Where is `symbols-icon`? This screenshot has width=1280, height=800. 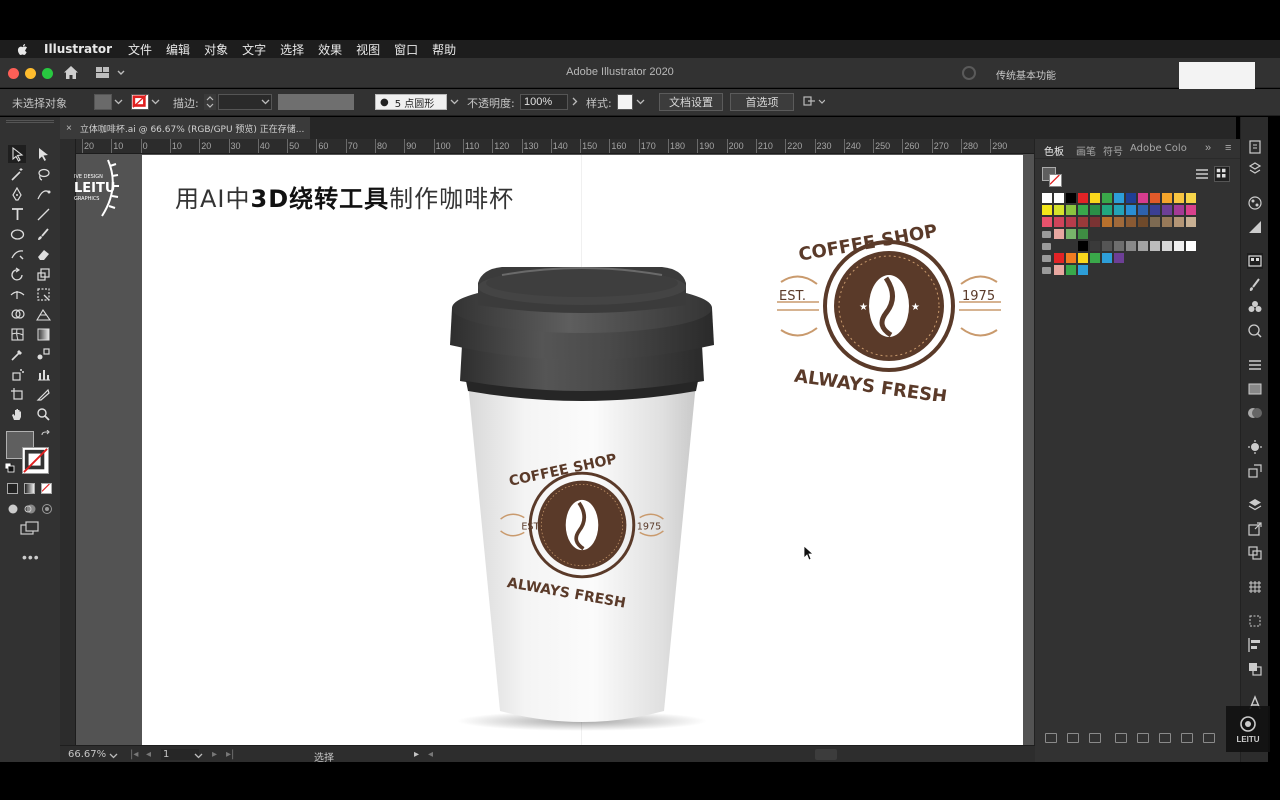 symbols-icon is located at coordinates (1255, 307).